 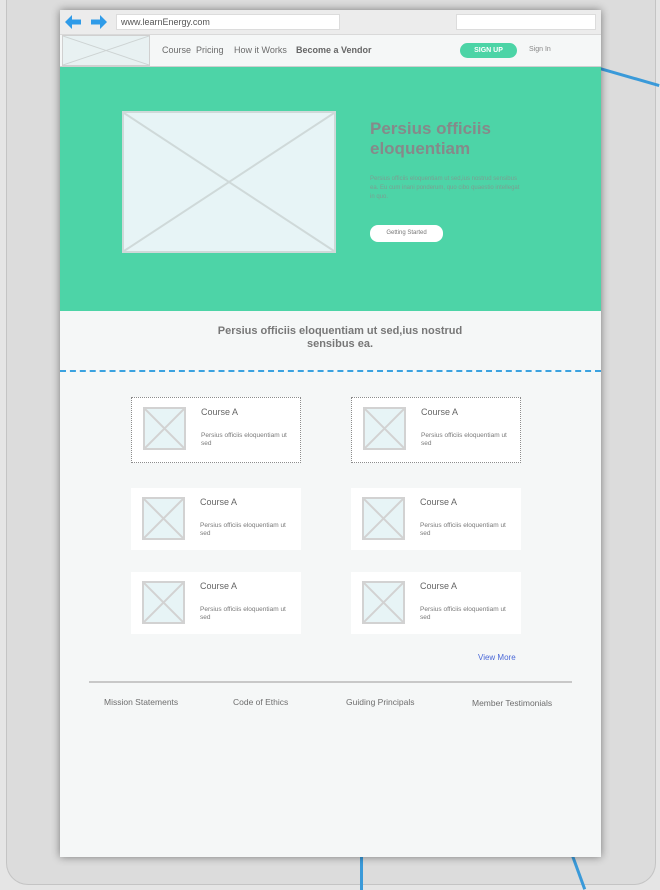 What do you see at coordinates (361, 873) in the screenshot?
I see `connector-line` at bounding box center [361, 873].